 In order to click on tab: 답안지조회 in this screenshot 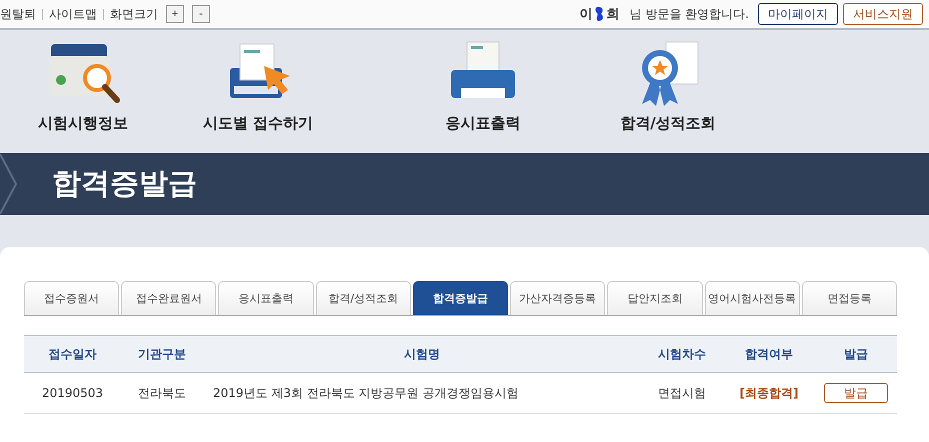, I will do `click(655, 298)`.